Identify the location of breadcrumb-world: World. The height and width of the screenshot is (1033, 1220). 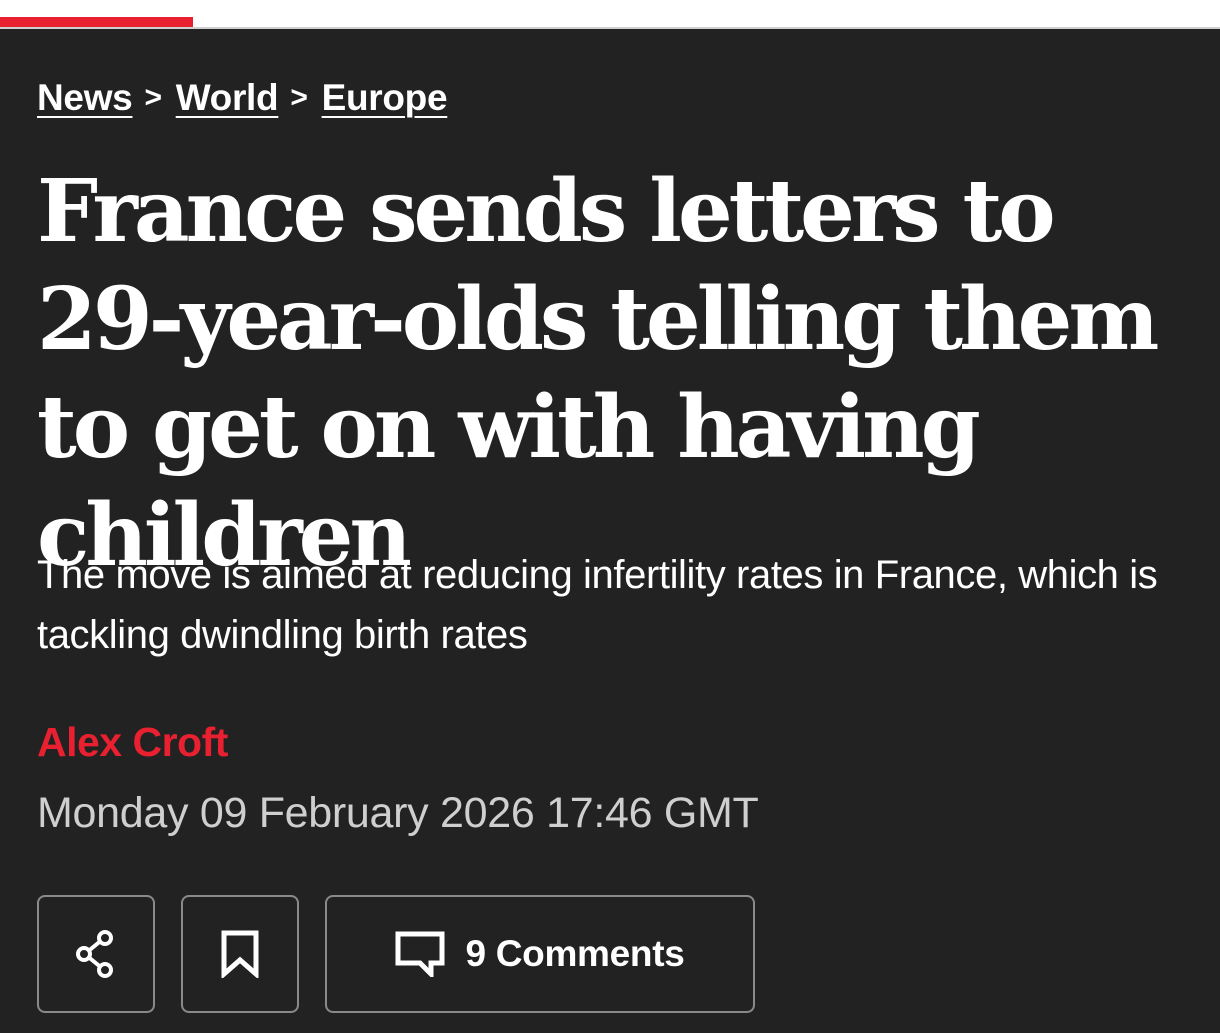
(227, 98).